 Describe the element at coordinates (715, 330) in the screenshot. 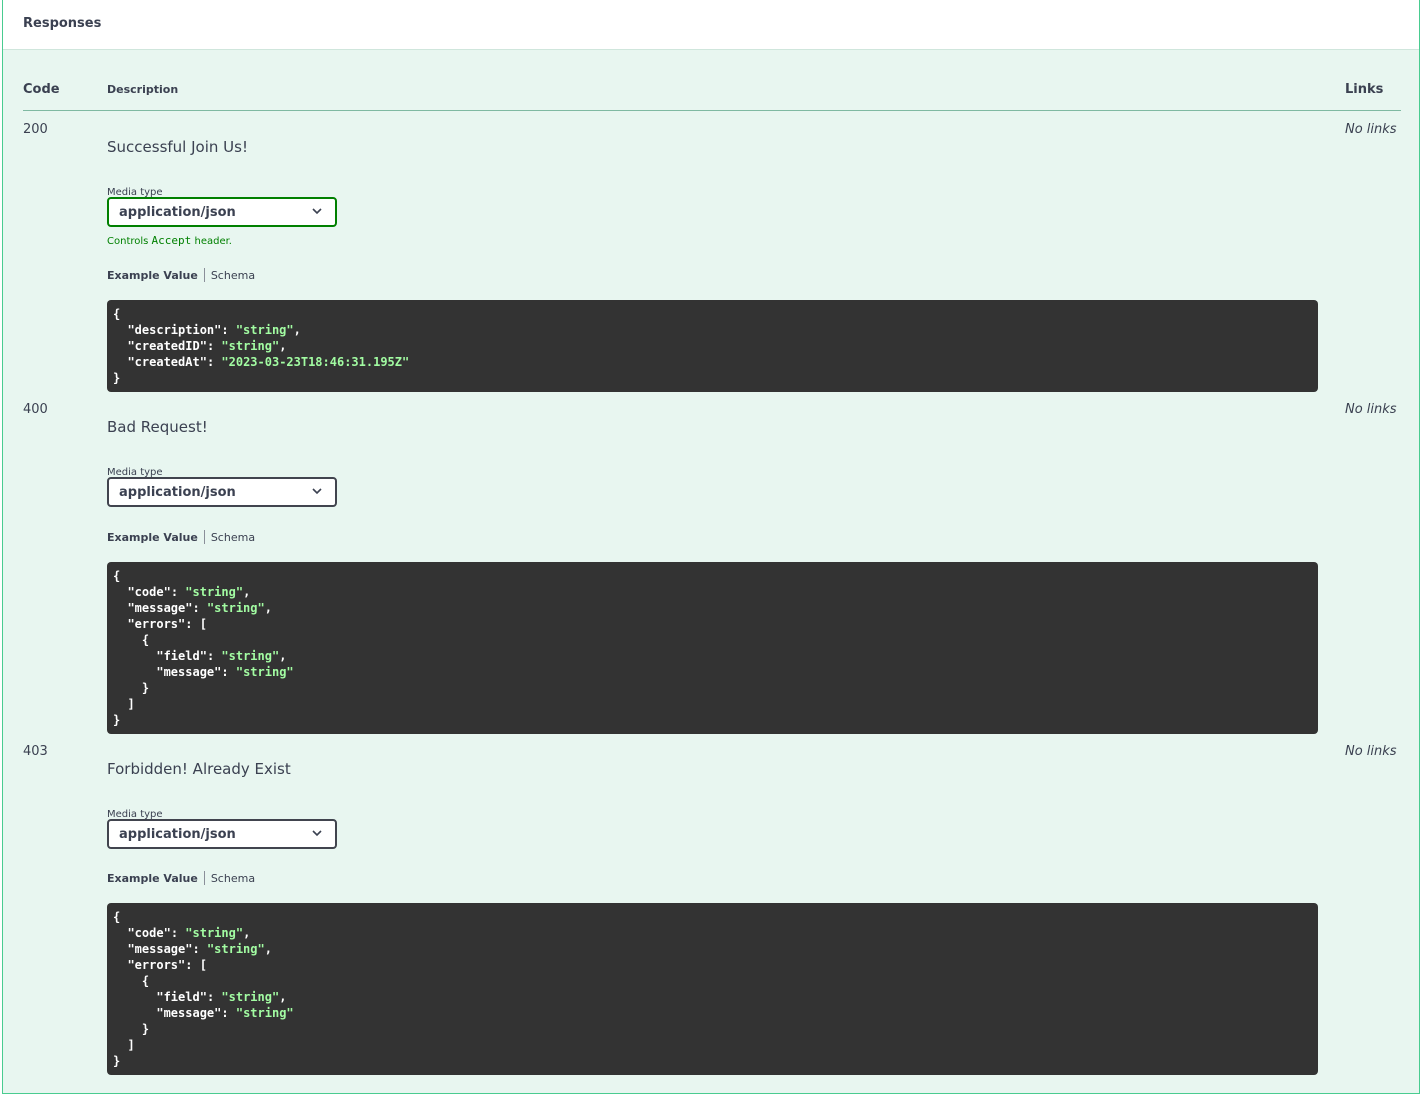

I see `code-line: "description": "string",` at that location.